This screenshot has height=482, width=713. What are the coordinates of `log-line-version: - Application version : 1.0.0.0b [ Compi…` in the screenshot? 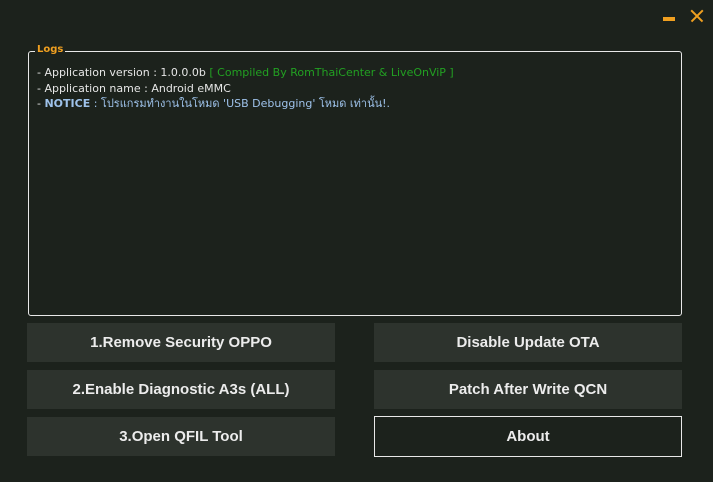 It's located at (356, 73).